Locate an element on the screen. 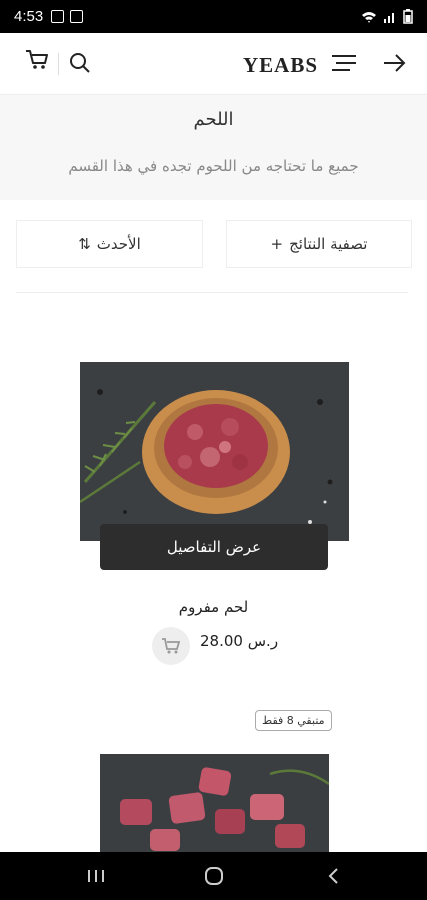 The width and height of the screenshot is (427, 900). price-value: 28.00 is located at coordinates (221, 641).